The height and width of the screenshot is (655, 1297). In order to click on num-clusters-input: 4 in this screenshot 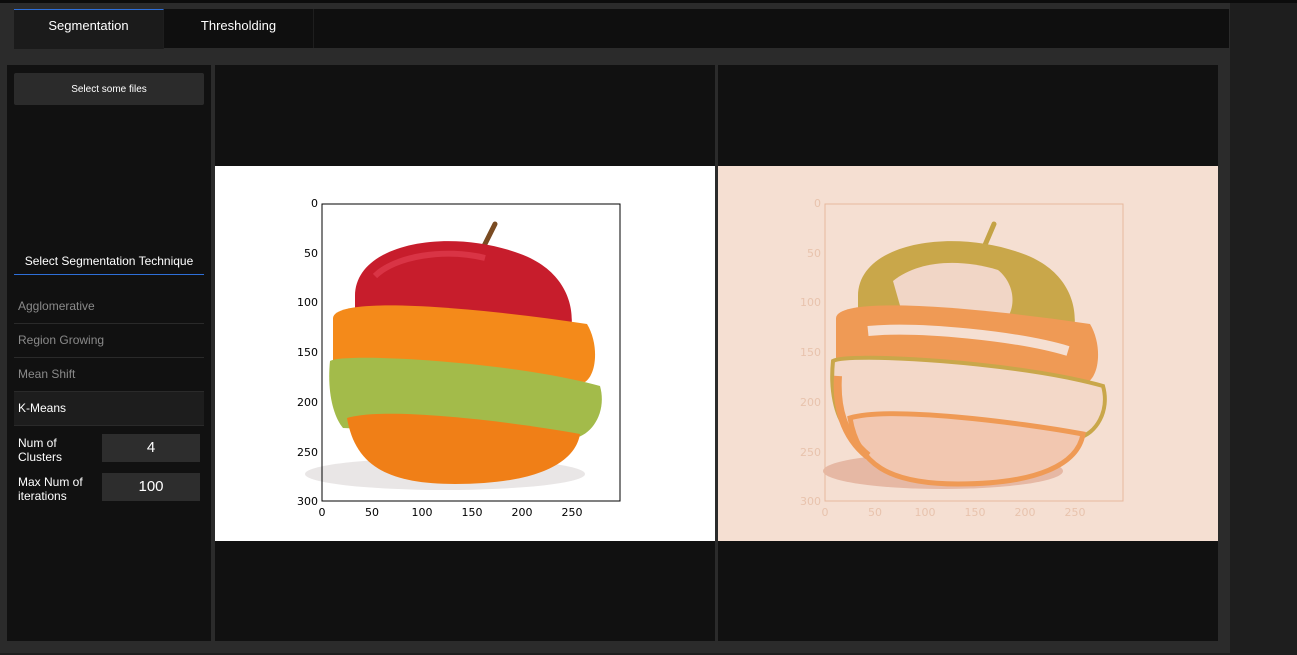, I will do `click(151, 448)`.